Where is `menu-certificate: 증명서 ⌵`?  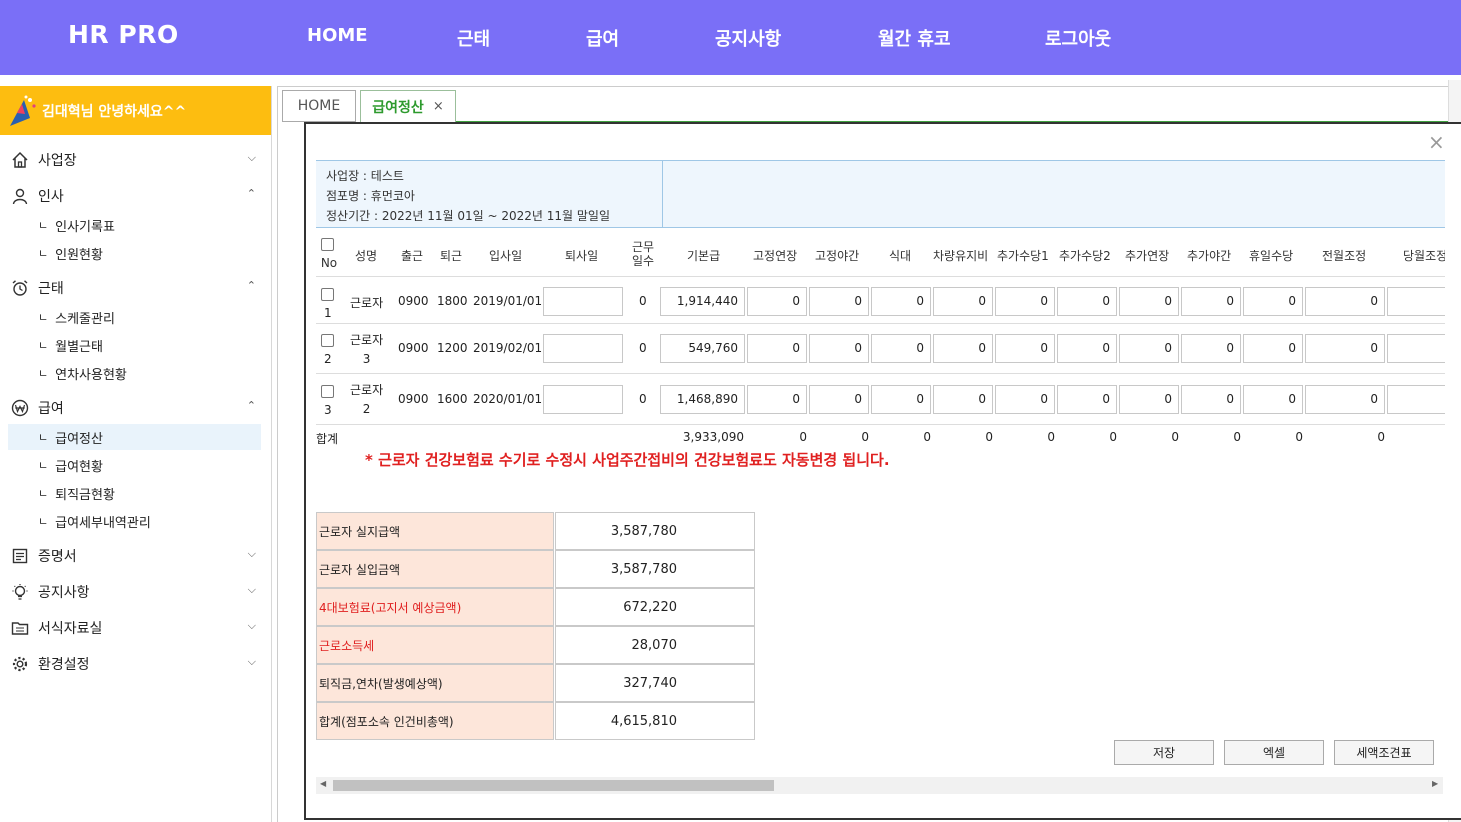 menu-certificate: 증명서 ⌵ is located at coordinates (135, 556).